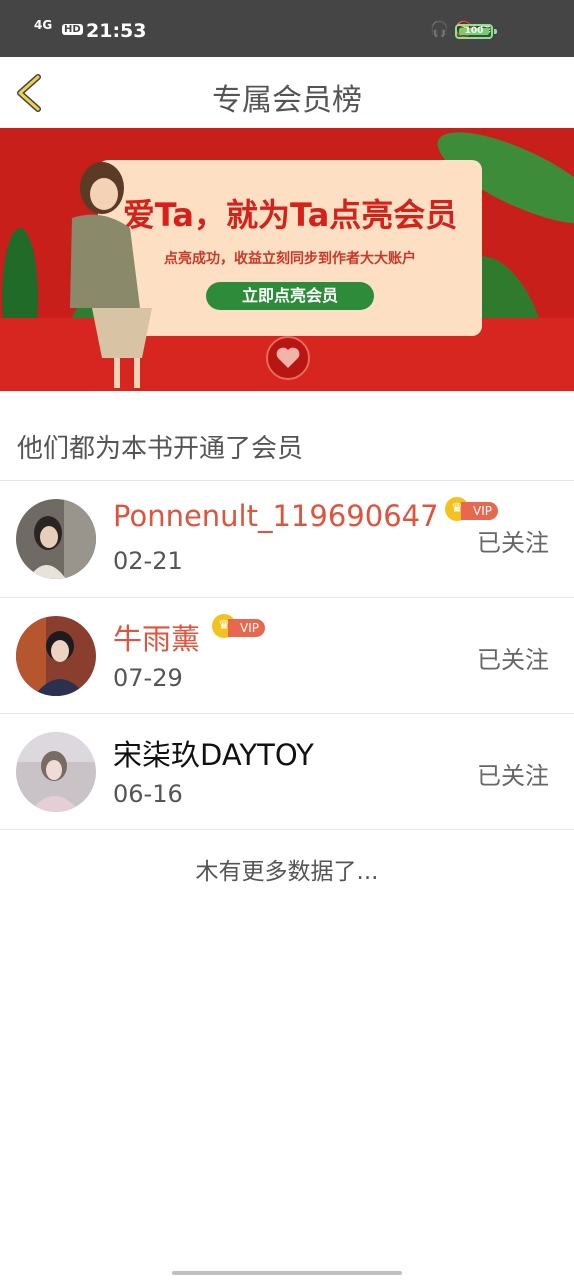  Describe the element at coordinates (476, 31) in the screenshot. I see `battery-icon: 100` at that location.